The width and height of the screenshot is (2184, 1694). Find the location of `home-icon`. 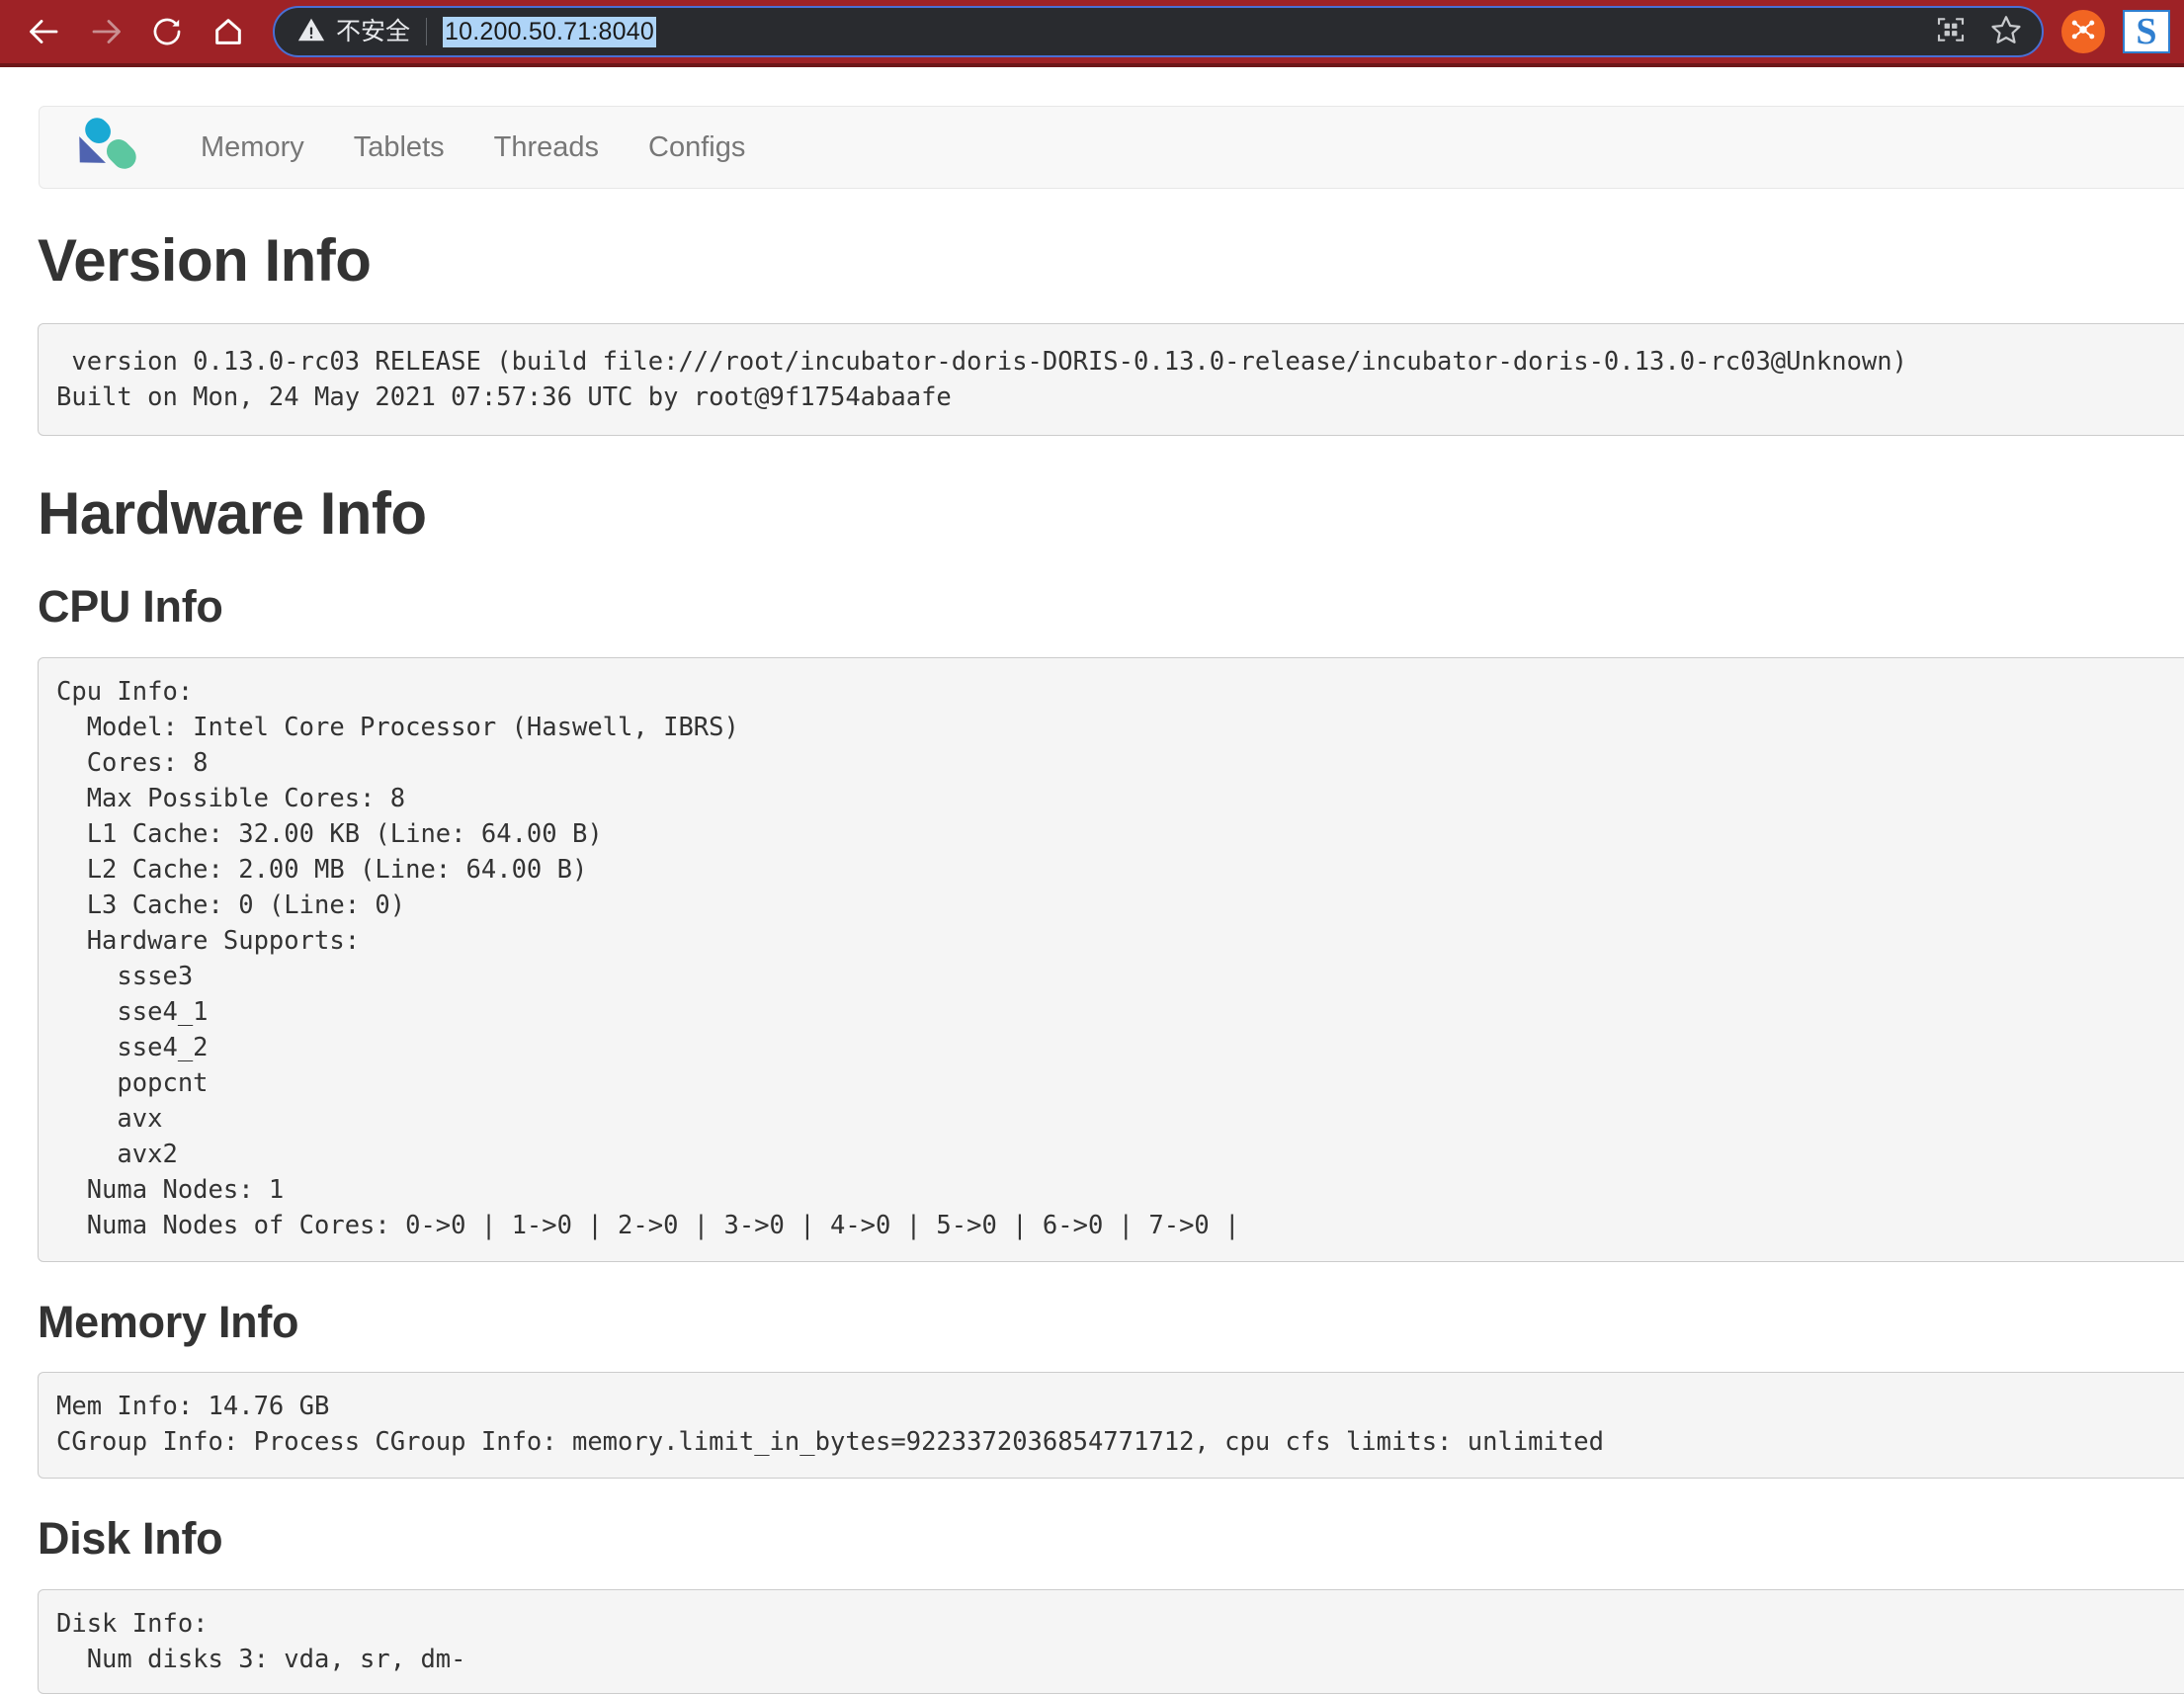

home-icon is located at coordinates (228, 31).